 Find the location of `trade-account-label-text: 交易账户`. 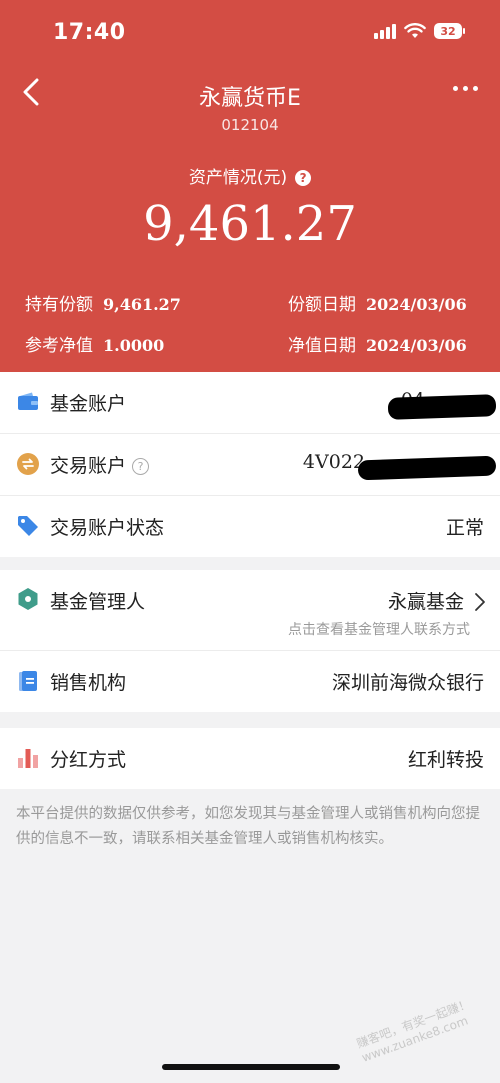

trade-account-label-text: 交易账户 is located at coordinates (88, 466).